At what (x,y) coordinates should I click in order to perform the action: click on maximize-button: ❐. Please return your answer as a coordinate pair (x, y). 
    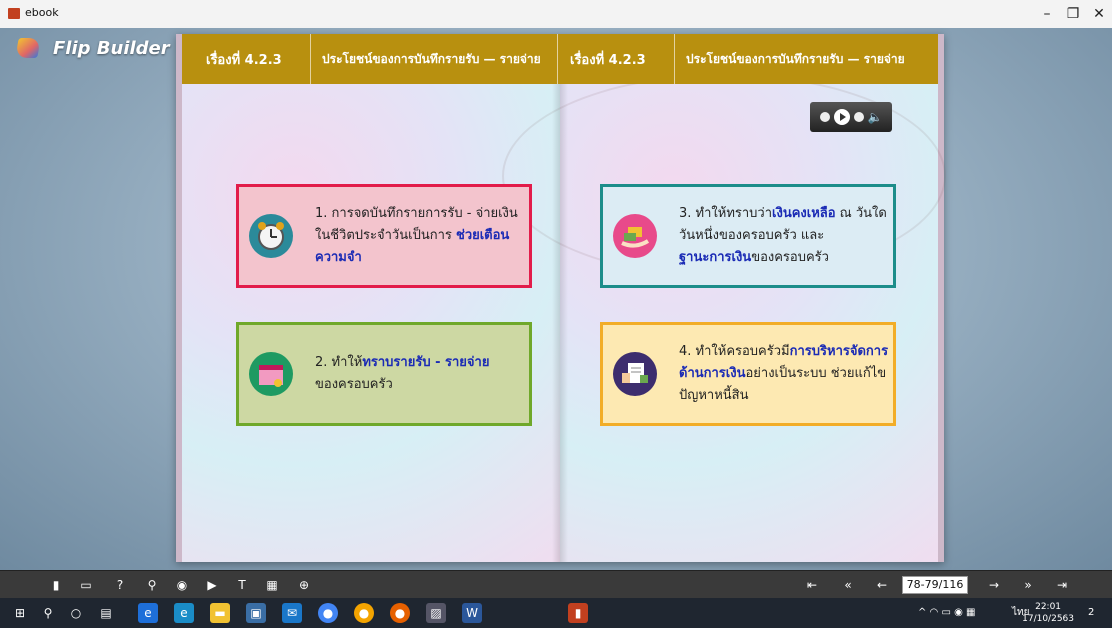
    Looking at the image, I should click on (1073, 14).